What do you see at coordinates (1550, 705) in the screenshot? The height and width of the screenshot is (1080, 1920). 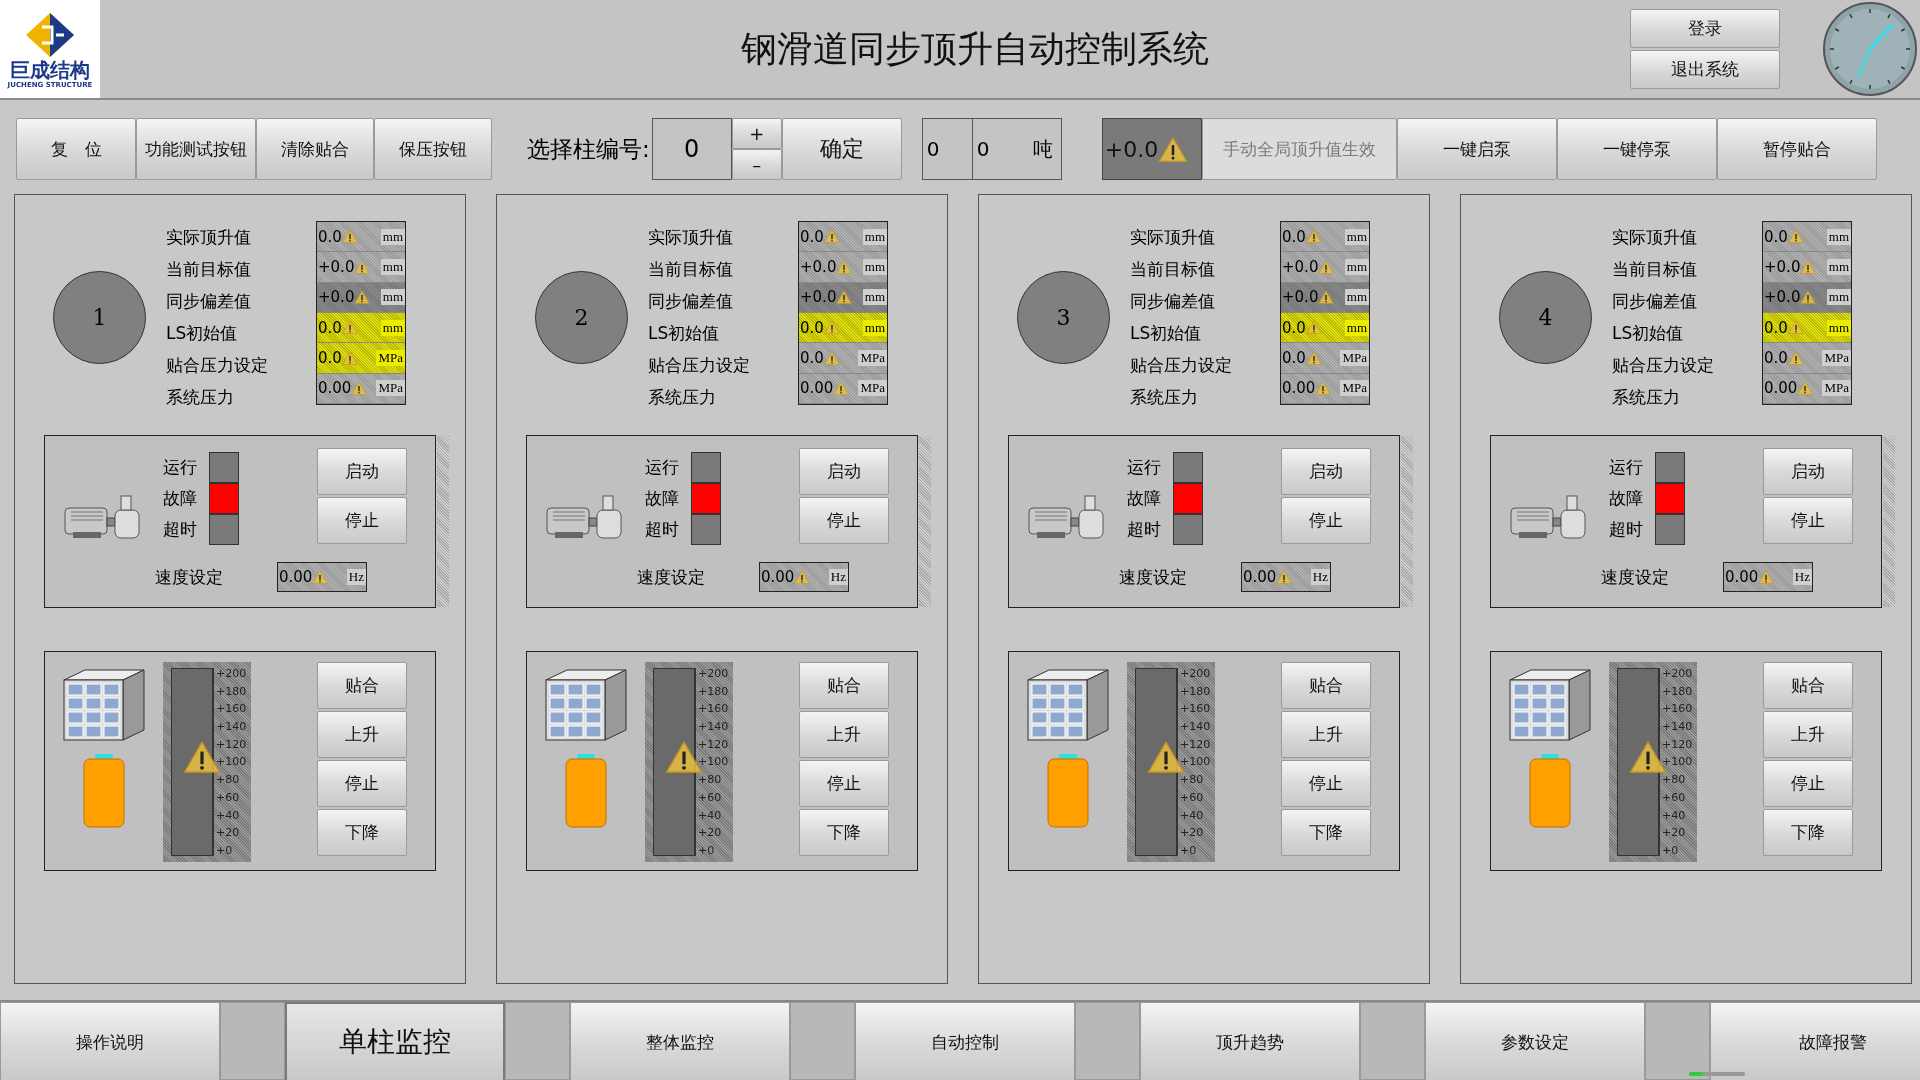 I see `building-icon` at bounding box center [1550, 705].